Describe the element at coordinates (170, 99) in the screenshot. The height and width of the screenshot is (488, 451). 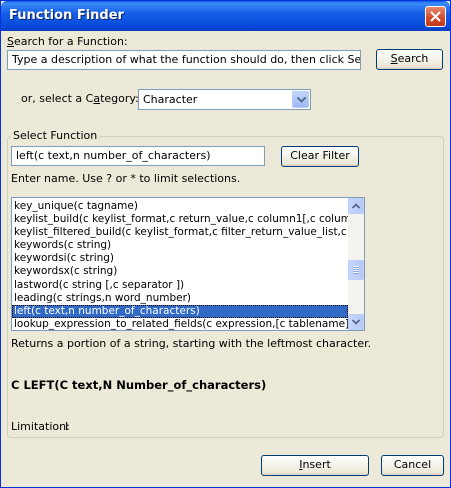
I see `category-selected-value: Character` at that location.